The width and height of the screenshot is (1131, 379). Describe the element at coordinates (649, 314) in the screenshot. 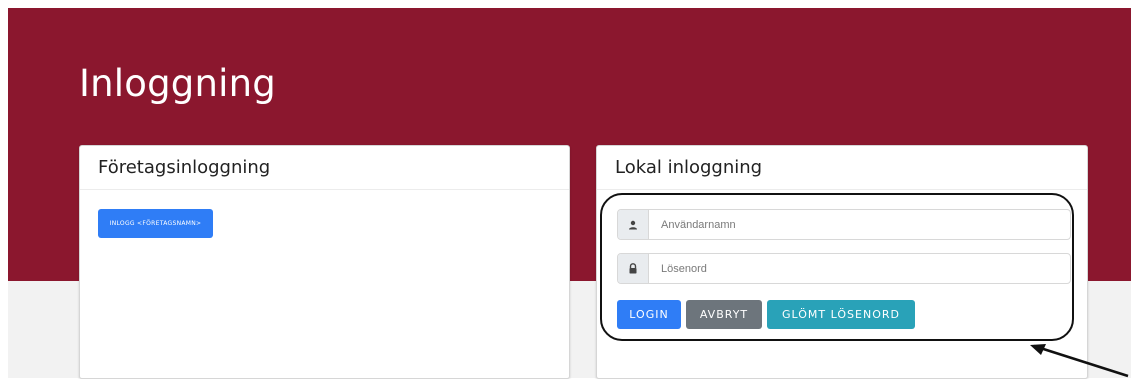

I see `login-button: LOGIN` at that location.